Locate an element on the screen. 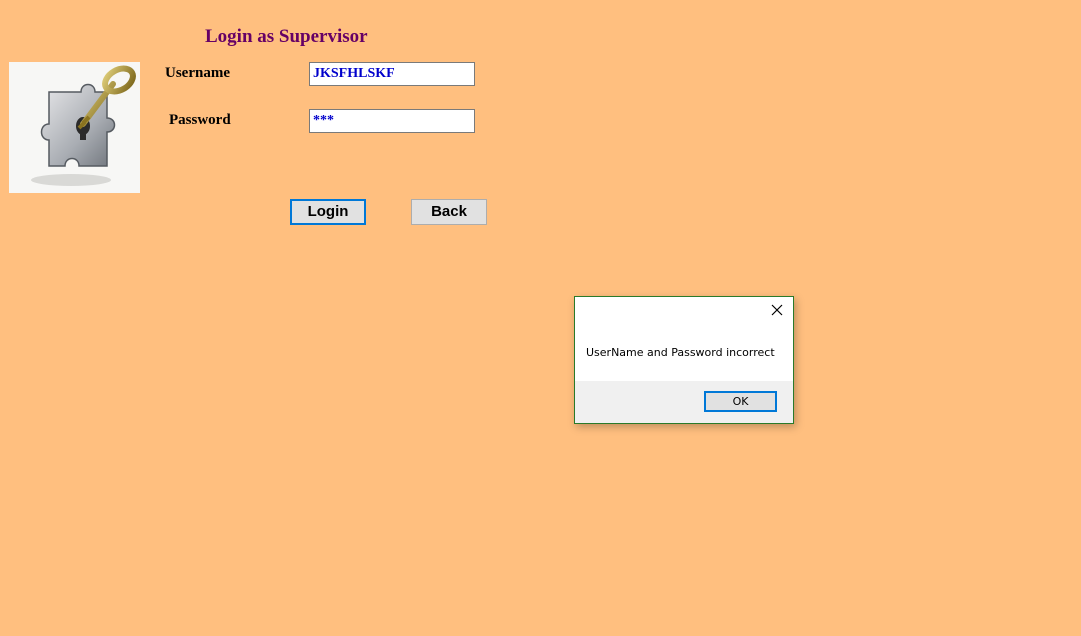  login-button: Login is located at coordinates (328, 212).